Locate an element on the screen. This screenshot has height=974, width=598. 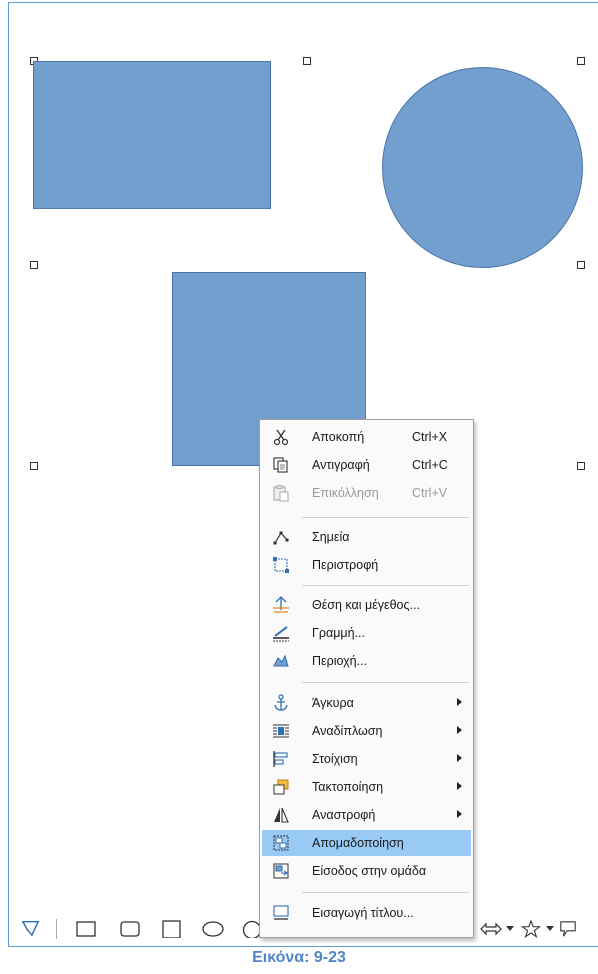
menu-item-ungroup: Απομαδοποίηση is located at coordinates (366, 843).